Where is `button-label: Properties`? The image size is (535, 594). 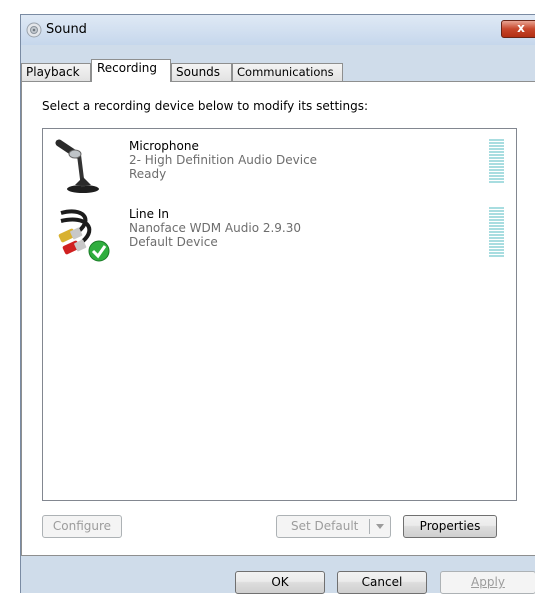
button-label: Properties is located at coordinates (450, 526).